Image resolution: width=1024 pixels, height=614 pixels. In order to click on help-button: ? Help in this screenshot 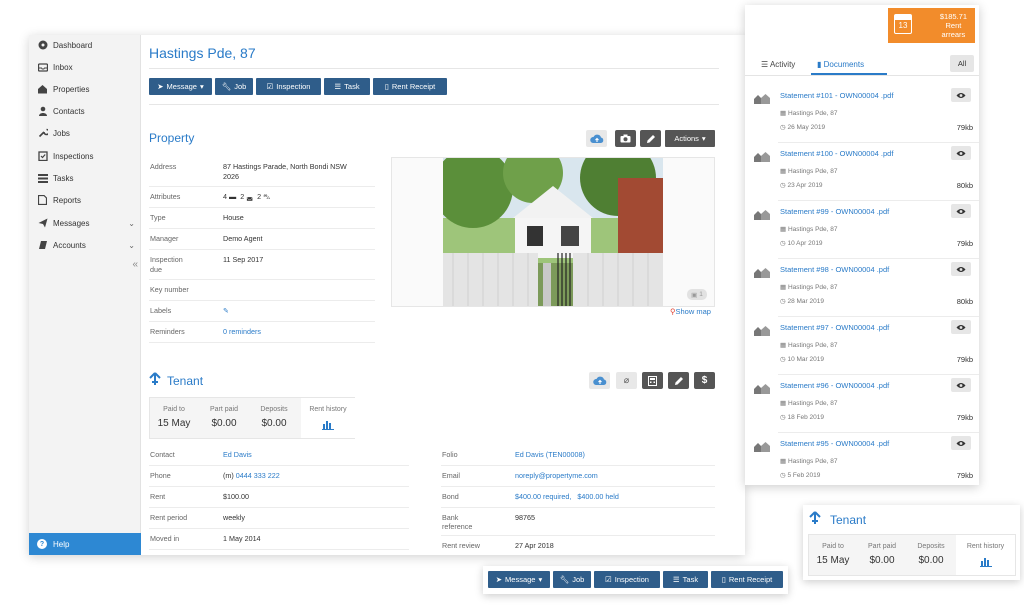, I will do `click(85, 544)`.